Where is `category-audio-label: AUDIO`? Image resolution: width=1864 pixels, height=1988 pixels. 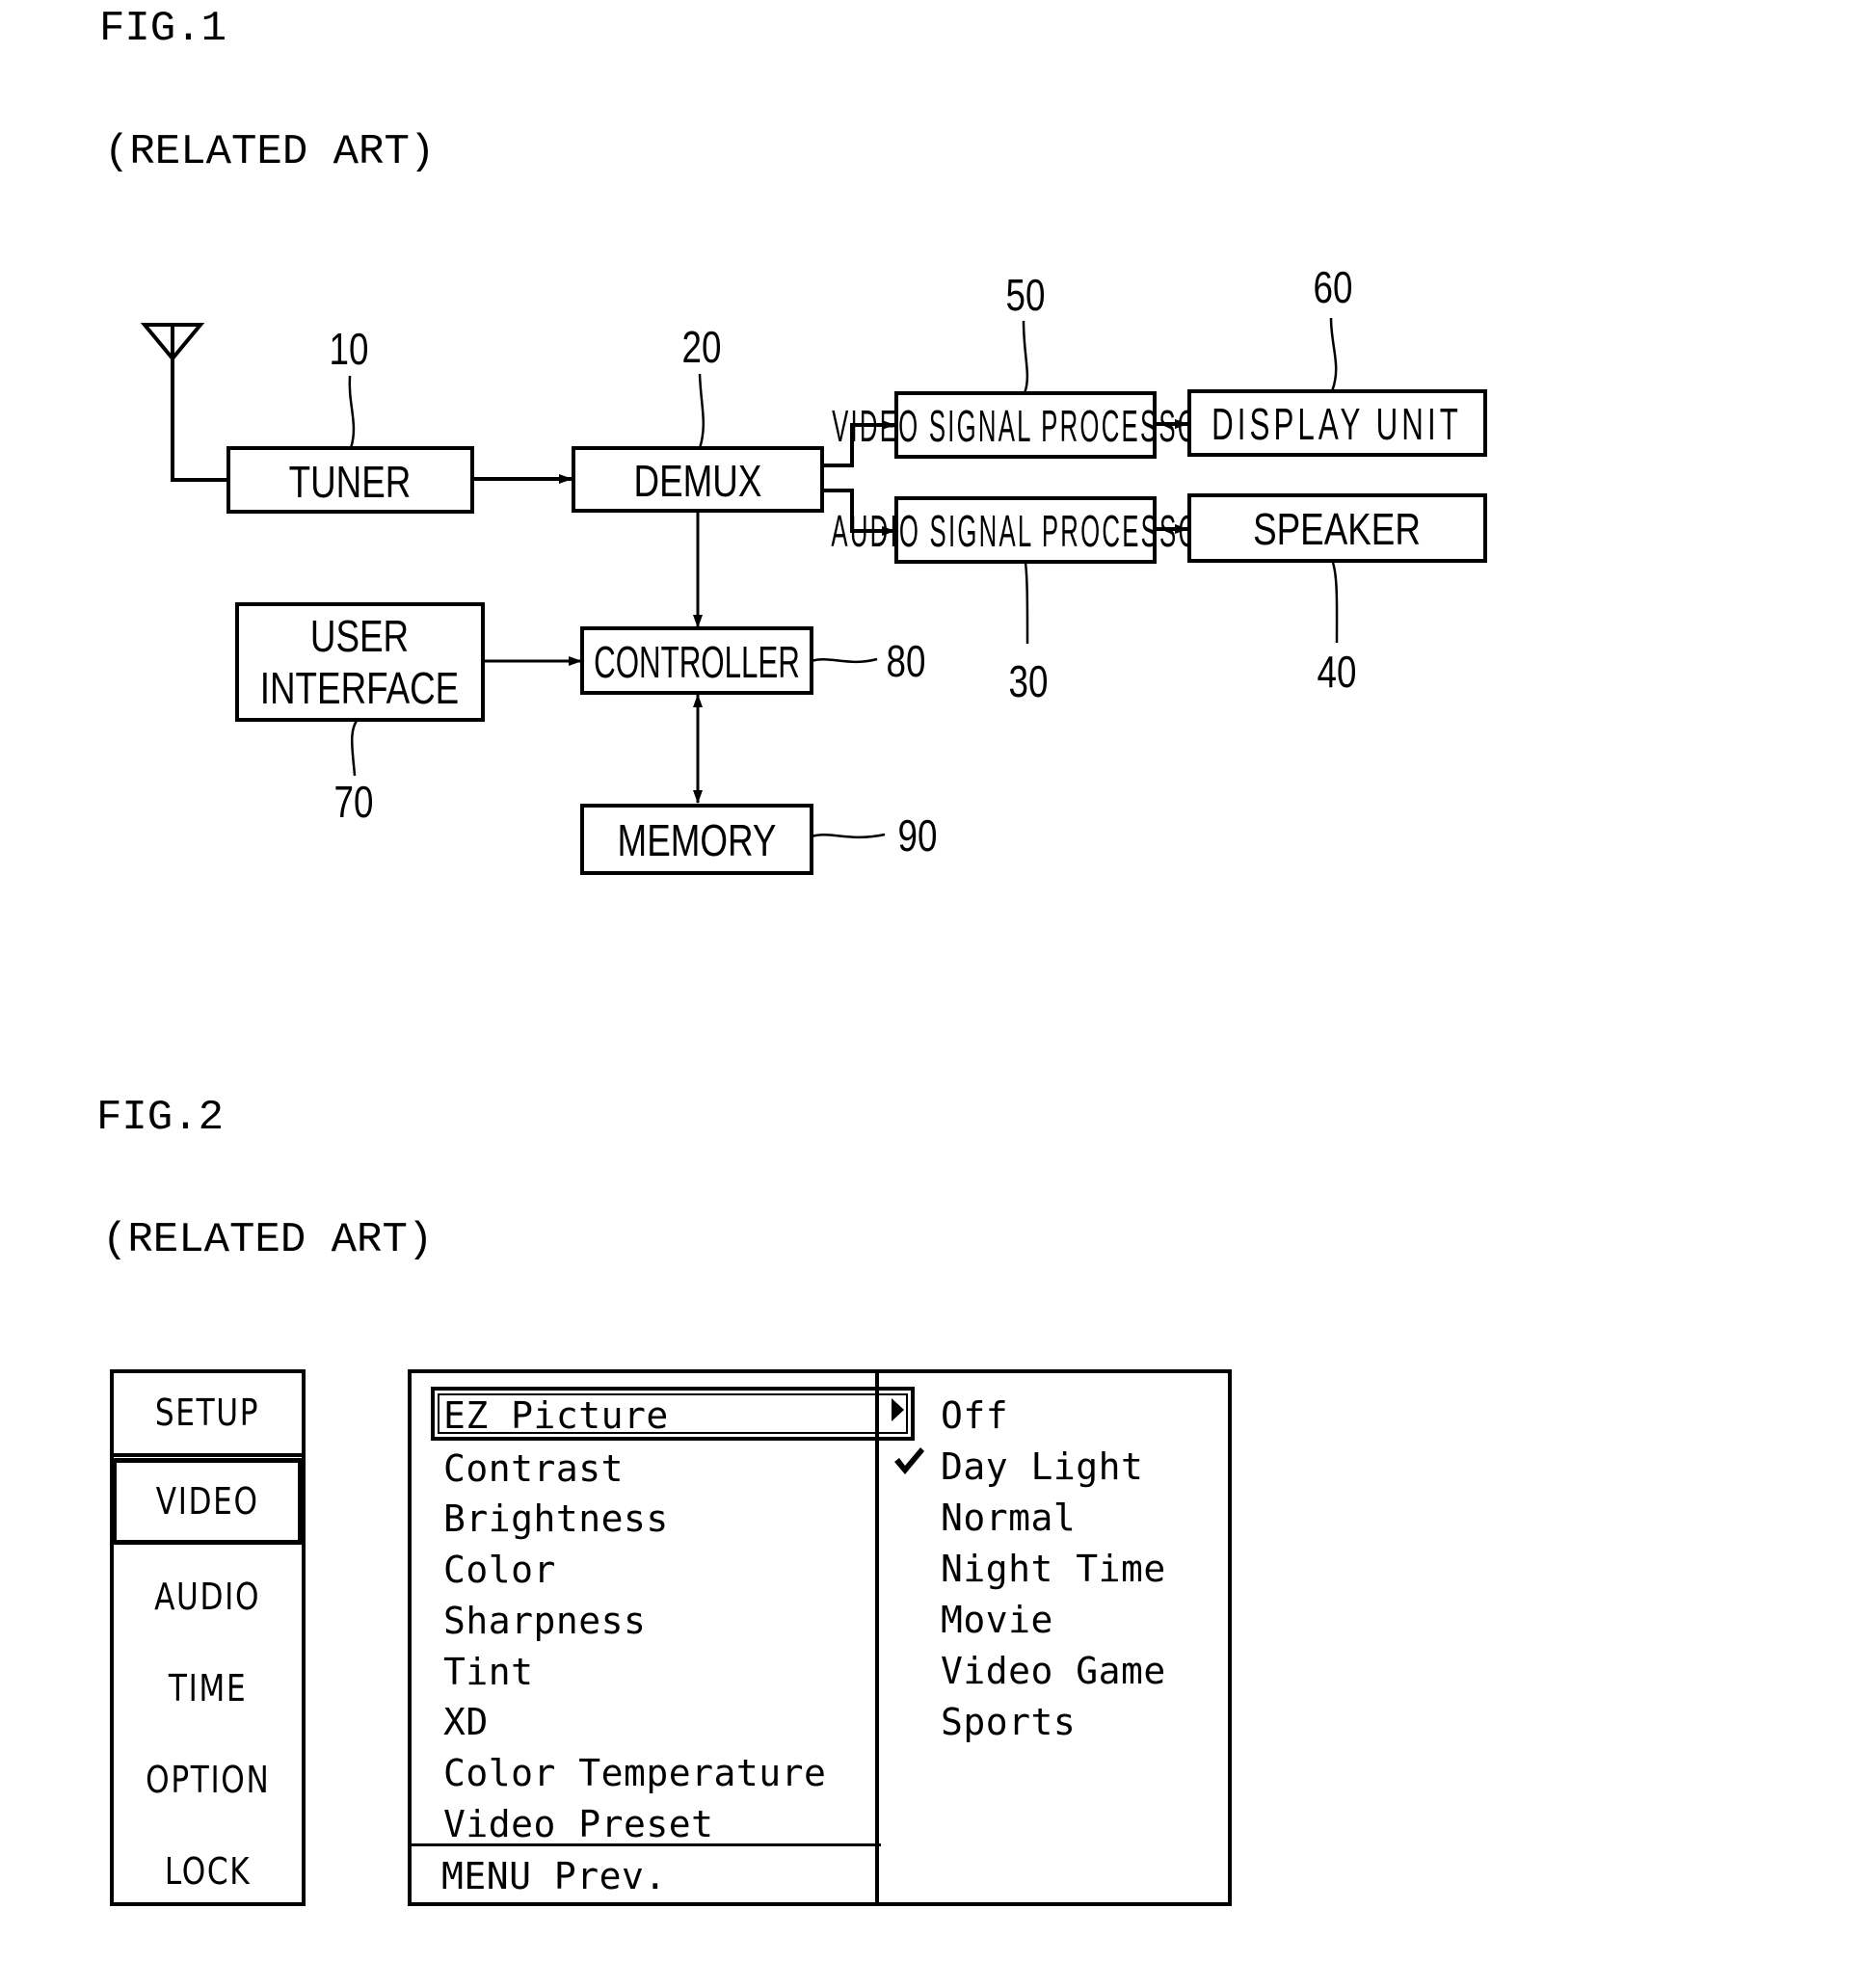
category-audio-label: AUDIO is located at coordinates (207, 1597).